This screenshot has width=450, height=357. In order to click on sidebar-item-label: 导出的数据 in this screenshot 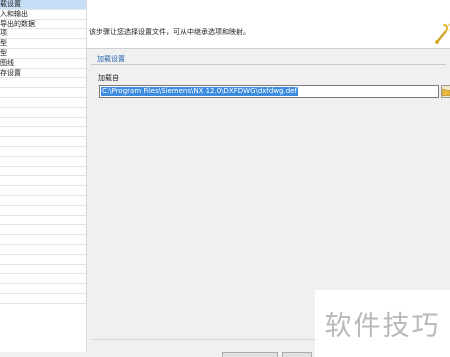, I will do `click(17, 23)`.